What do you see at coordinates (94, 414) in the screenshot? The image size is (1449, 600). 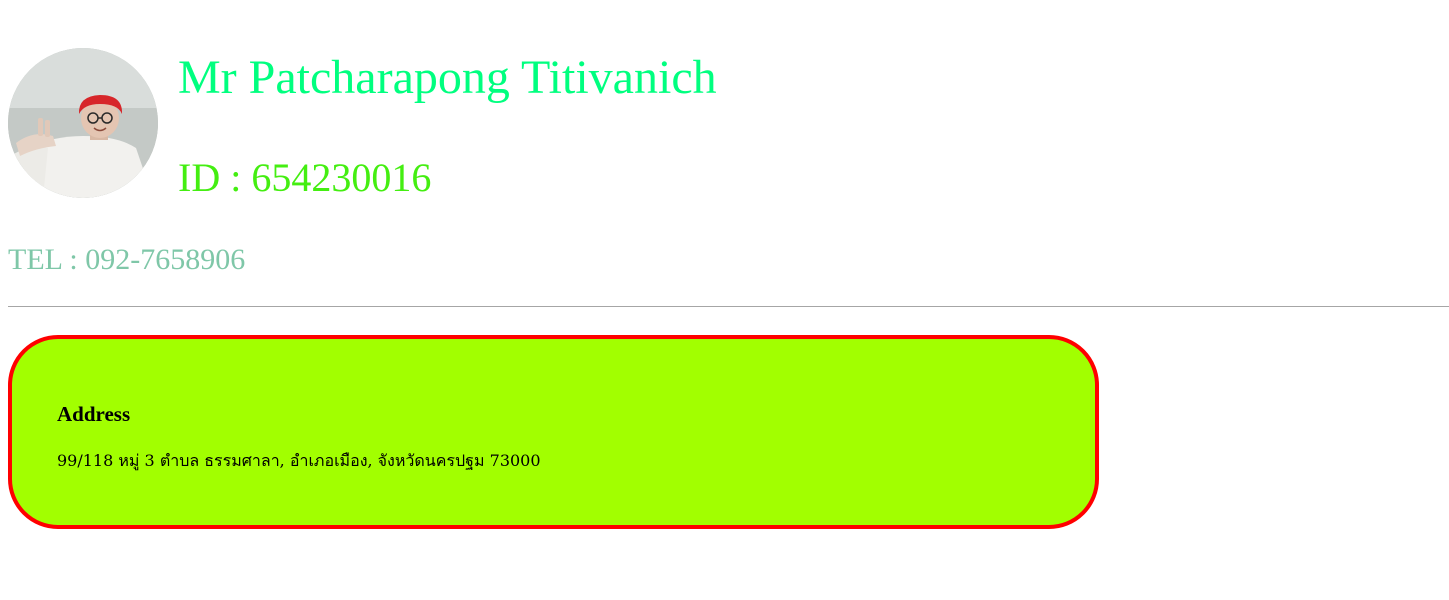 I see `address-title: Address` at bounding box center [94, 414].